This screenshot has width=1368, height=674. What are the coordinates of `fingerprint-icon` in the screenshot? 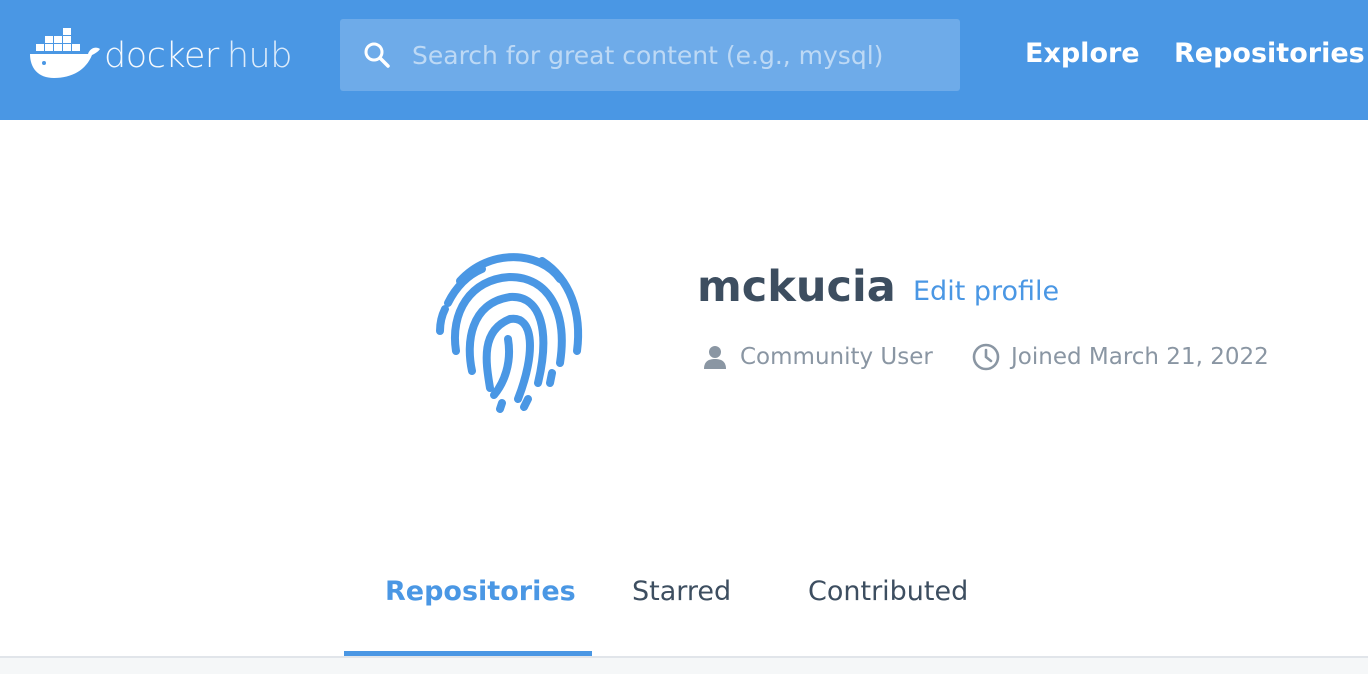 It's located at (509, 333).